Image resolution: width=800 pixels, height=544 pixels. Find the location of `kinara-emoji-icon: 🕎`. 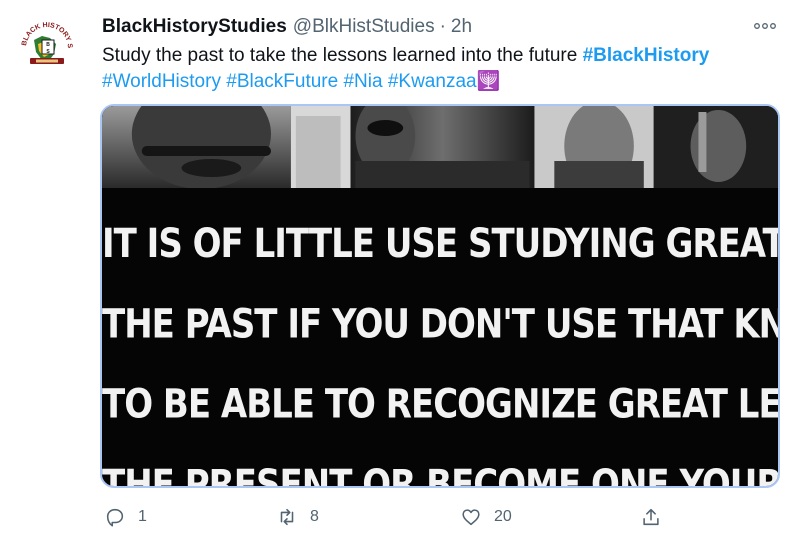

kinara-emoji-icon: 🕎 is located at coordinates (488, 81).